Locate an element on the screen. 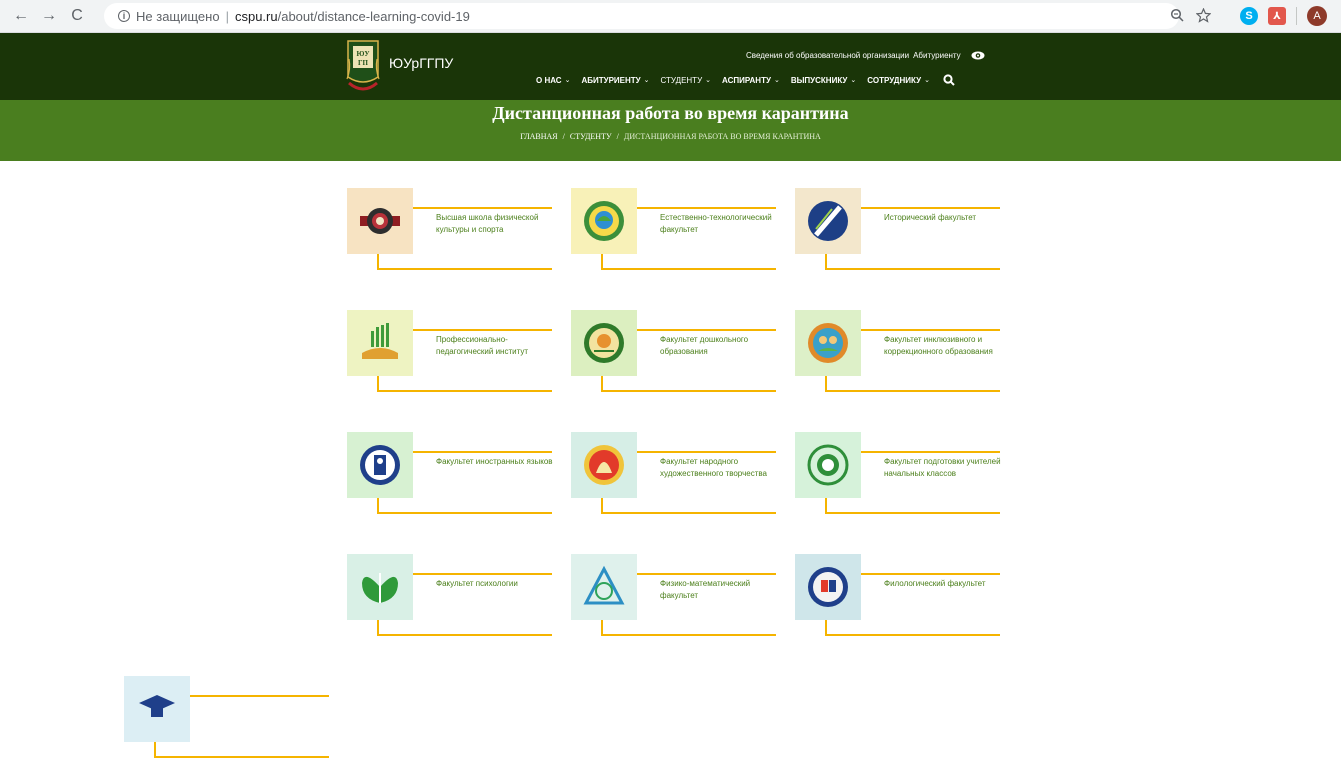  faculty-card: Факультет иностранных языков is located at coordinates (454, 473).